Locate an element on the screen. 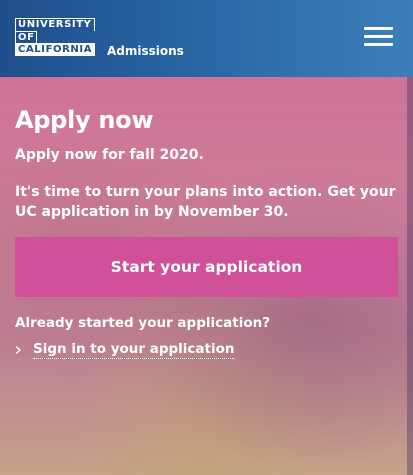 The width and height of the screenshot is (413, 475). page-title: Apply now is located at coordinates (84, 120).